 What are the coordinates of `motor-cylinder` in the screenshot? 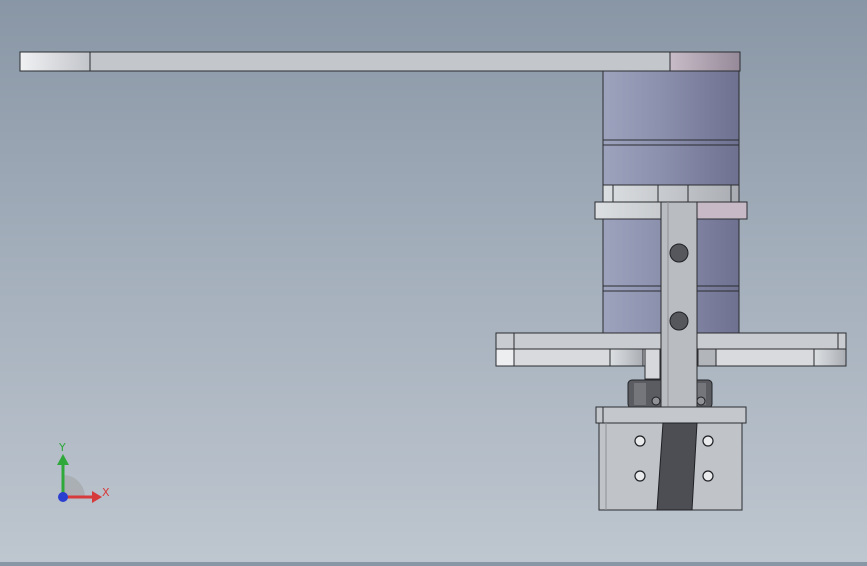 It's located at (671, 128).